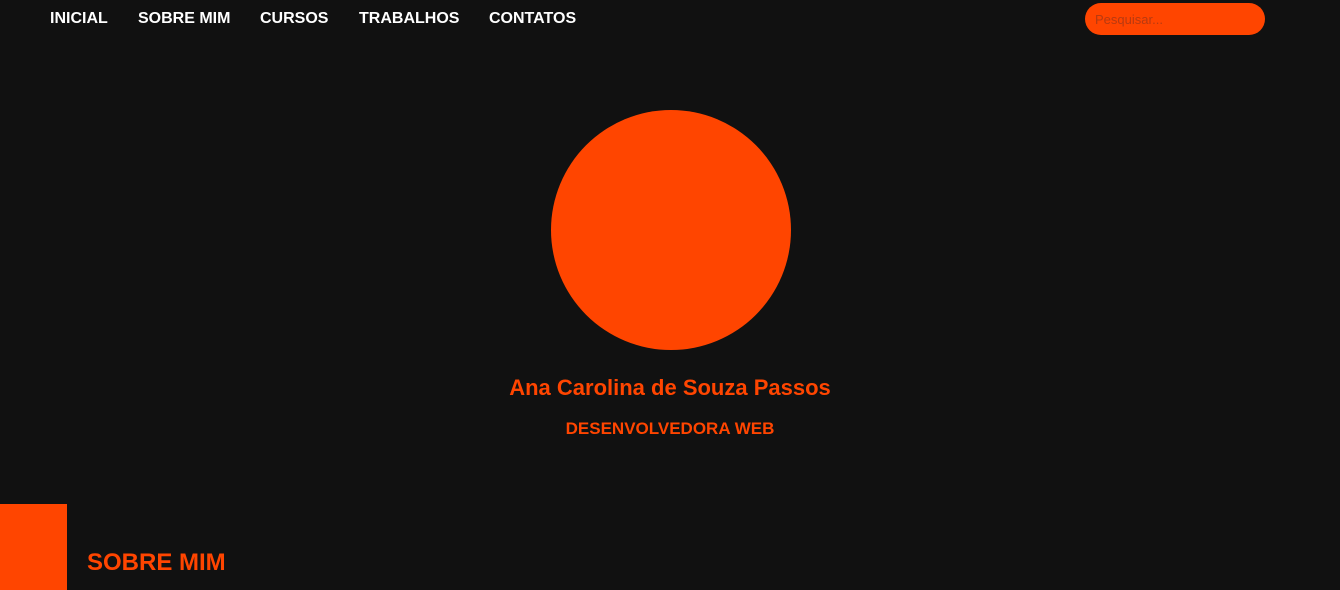 This screenshot has width=1340, height=590. What do you see at coordinates (532, 19) in the screenshot?
I see `nav-item-contatos: CONTATOS` at bounding box center [532, 19].